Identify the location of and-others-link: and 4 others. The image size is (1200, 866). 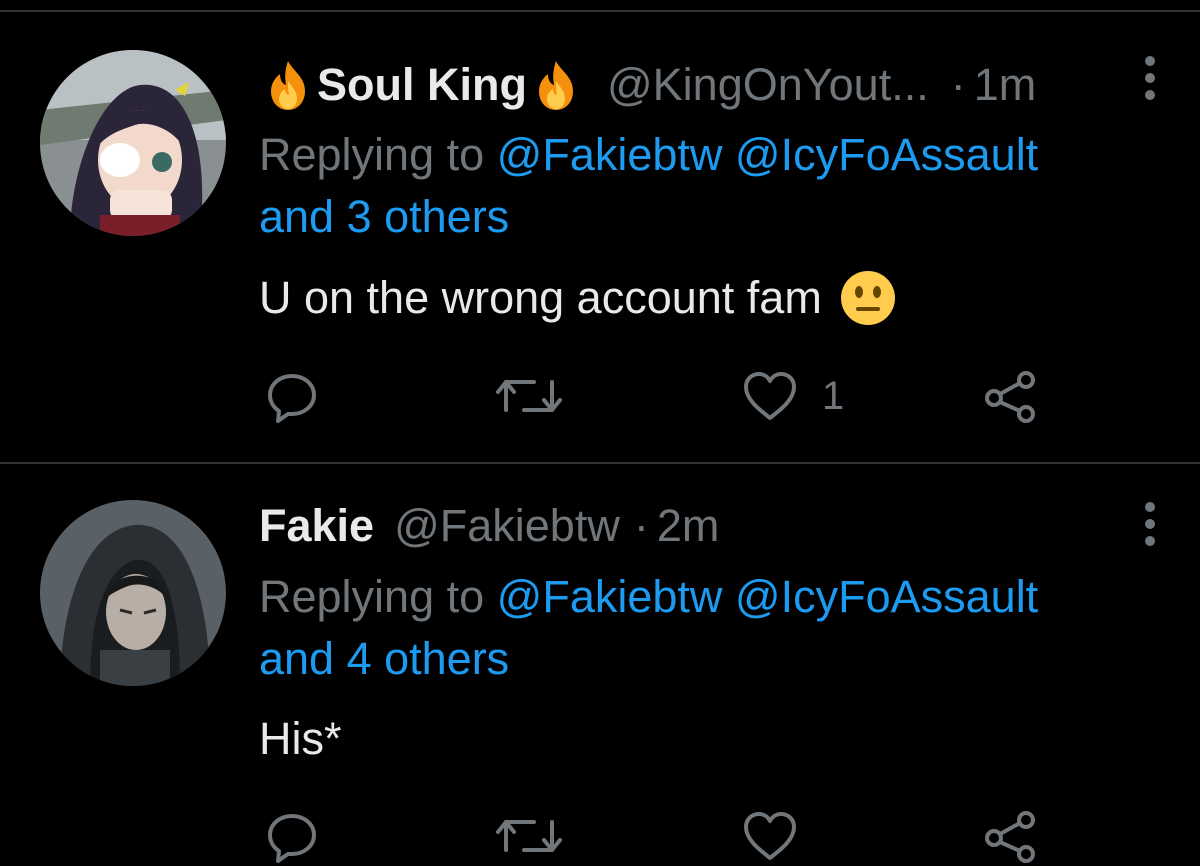
(384, 658).